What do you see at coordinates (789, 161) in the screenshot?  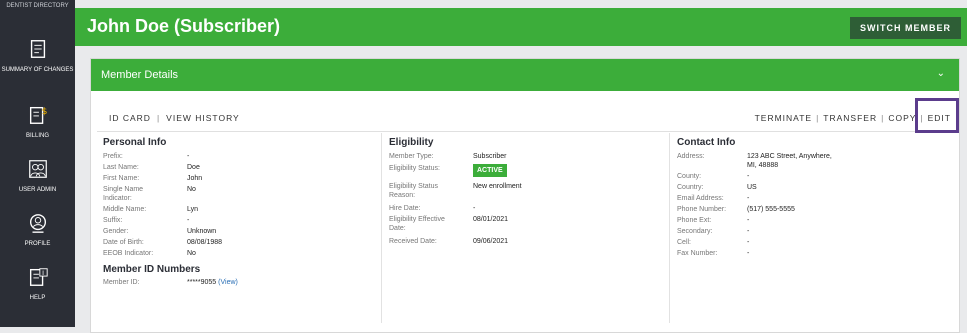 I see `field-value: 123 ABC Street, Anywhere, MI, 48888` at bounding box center [789, 161].